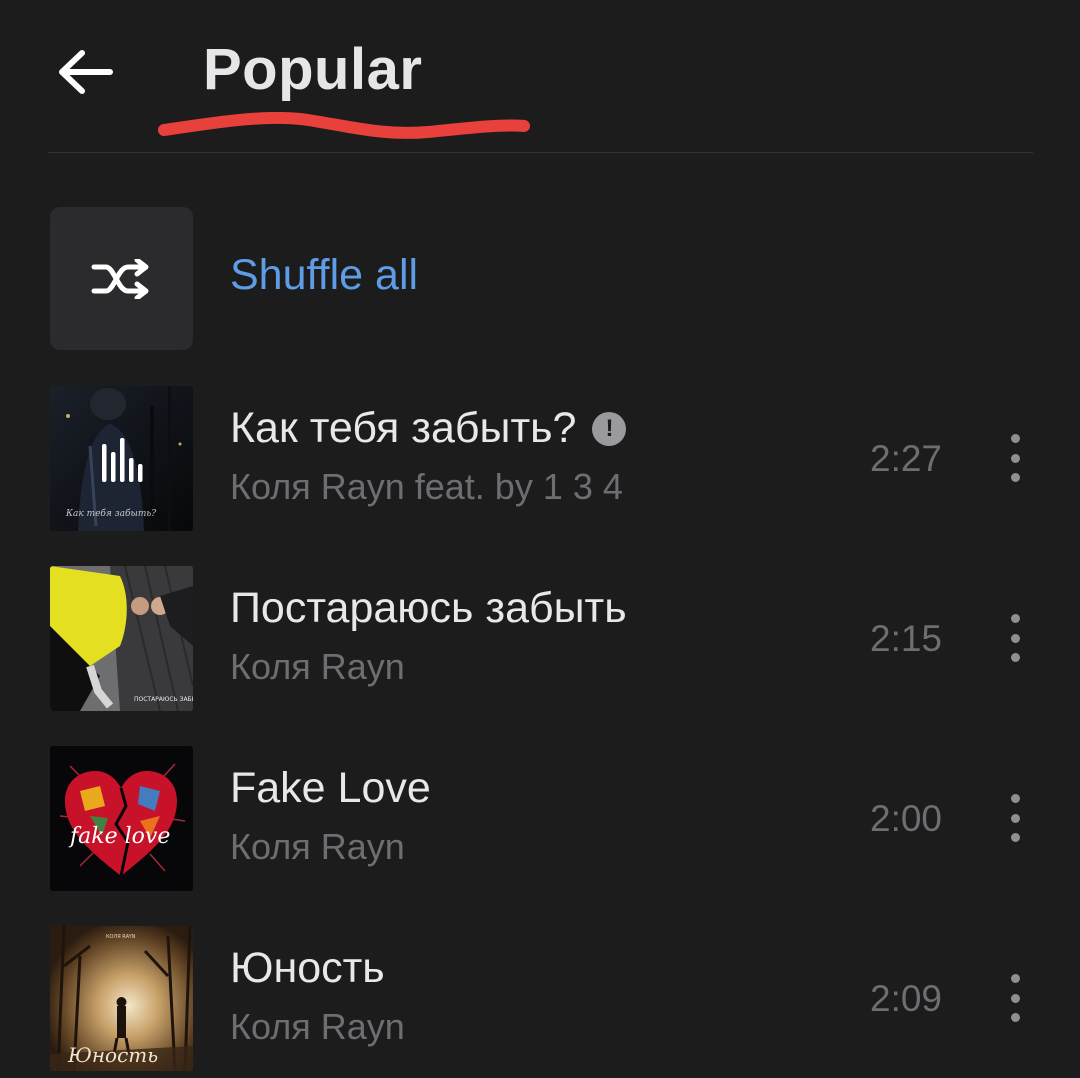 This screenshot has width=1080, height=1078. I want to click on track-title: Юность, so click(307, 968).